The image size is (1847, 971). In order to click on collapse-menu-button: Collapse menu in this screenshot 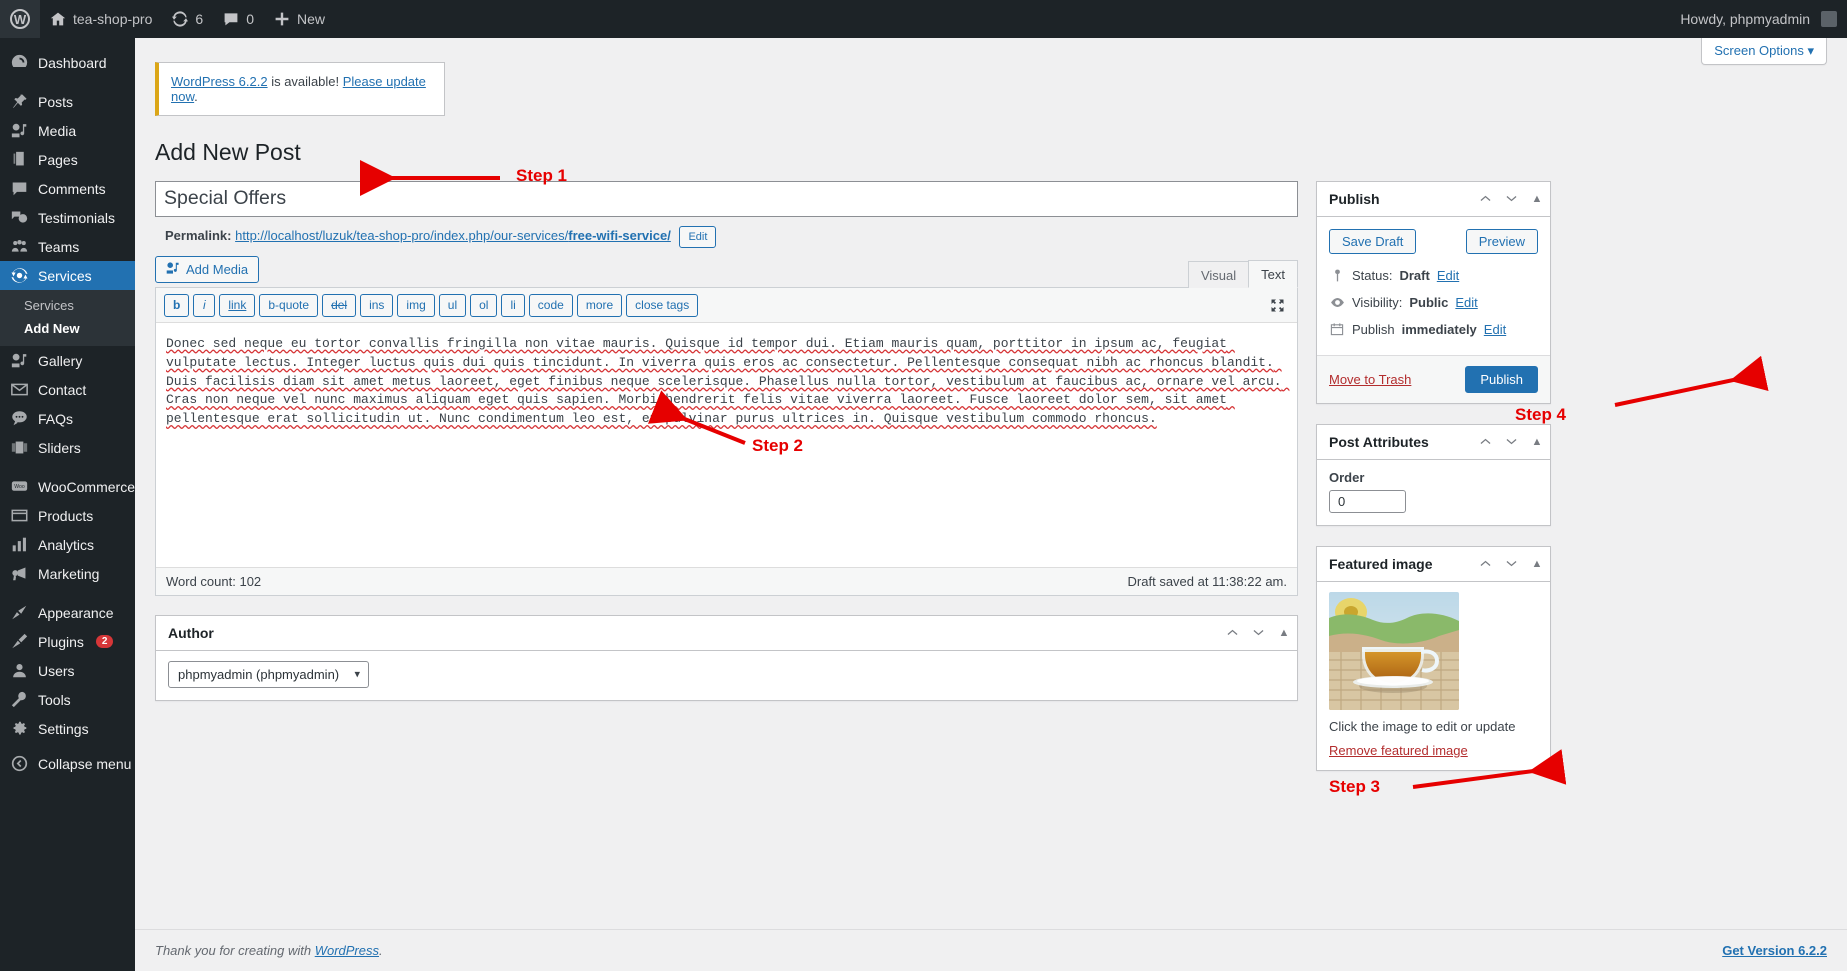, I will do `click(67, 763)`.